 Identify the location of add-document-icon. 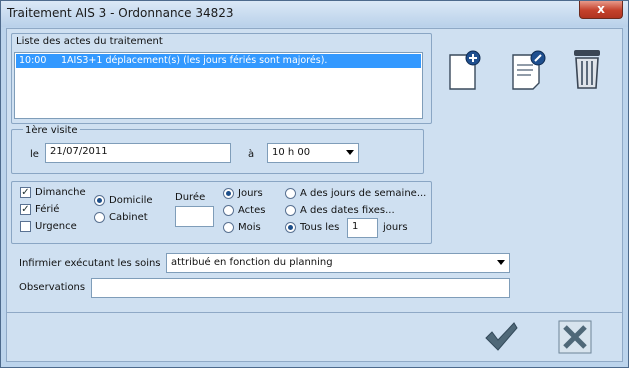
(465, 70).